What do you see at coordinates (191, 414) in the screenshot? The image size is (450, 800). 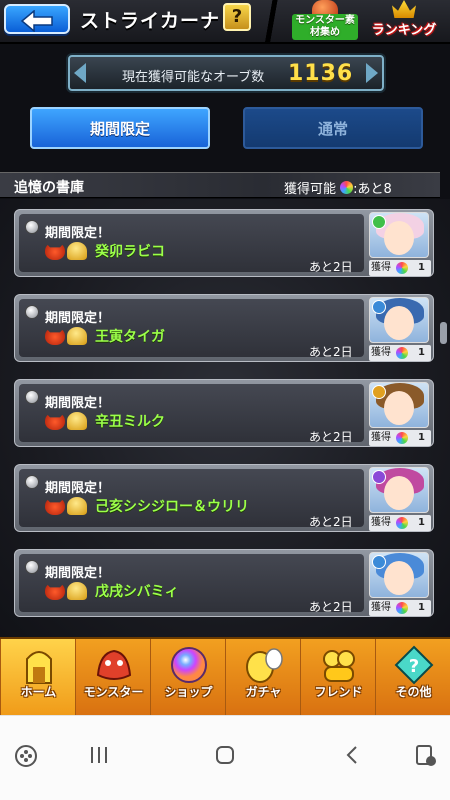 I see `quest-card-body: 期間限定！ 辛丑ミルク あと2日` at bounding box center [191, 414].